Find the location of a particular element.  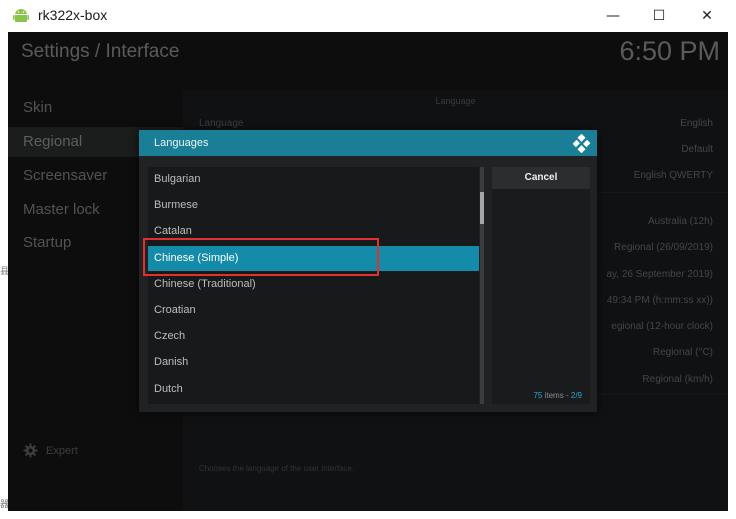

window-title: rk322x-box is located at coordinates (73, 15).